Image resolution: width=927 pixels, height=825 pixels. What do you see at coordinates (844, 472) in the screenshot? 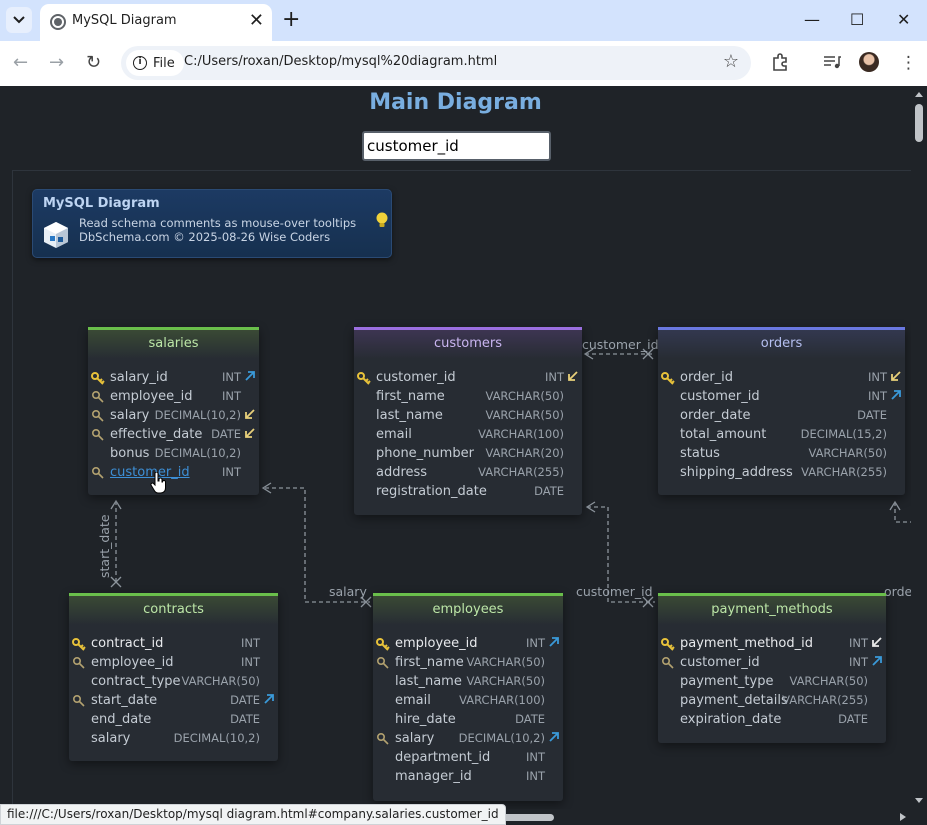
I see `column-type: VARCHAR(255)` at bounding box center [844, 472].